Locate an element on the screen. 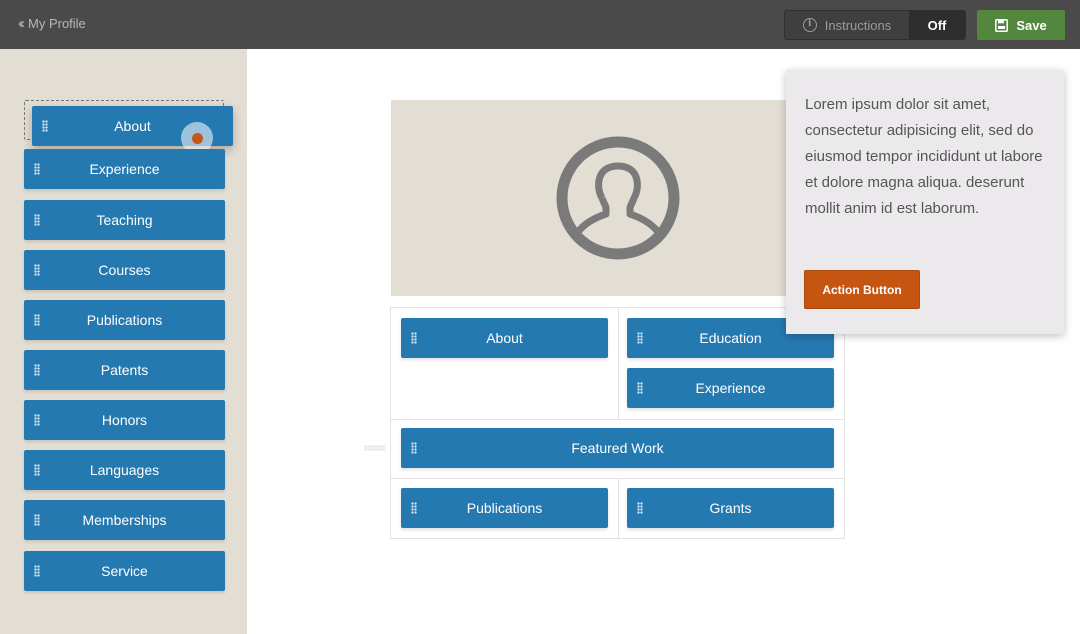 This screenshot has height=634, width=1080. double-chevron-left-icon: ‹‹ is located at coordinates (21, 23).